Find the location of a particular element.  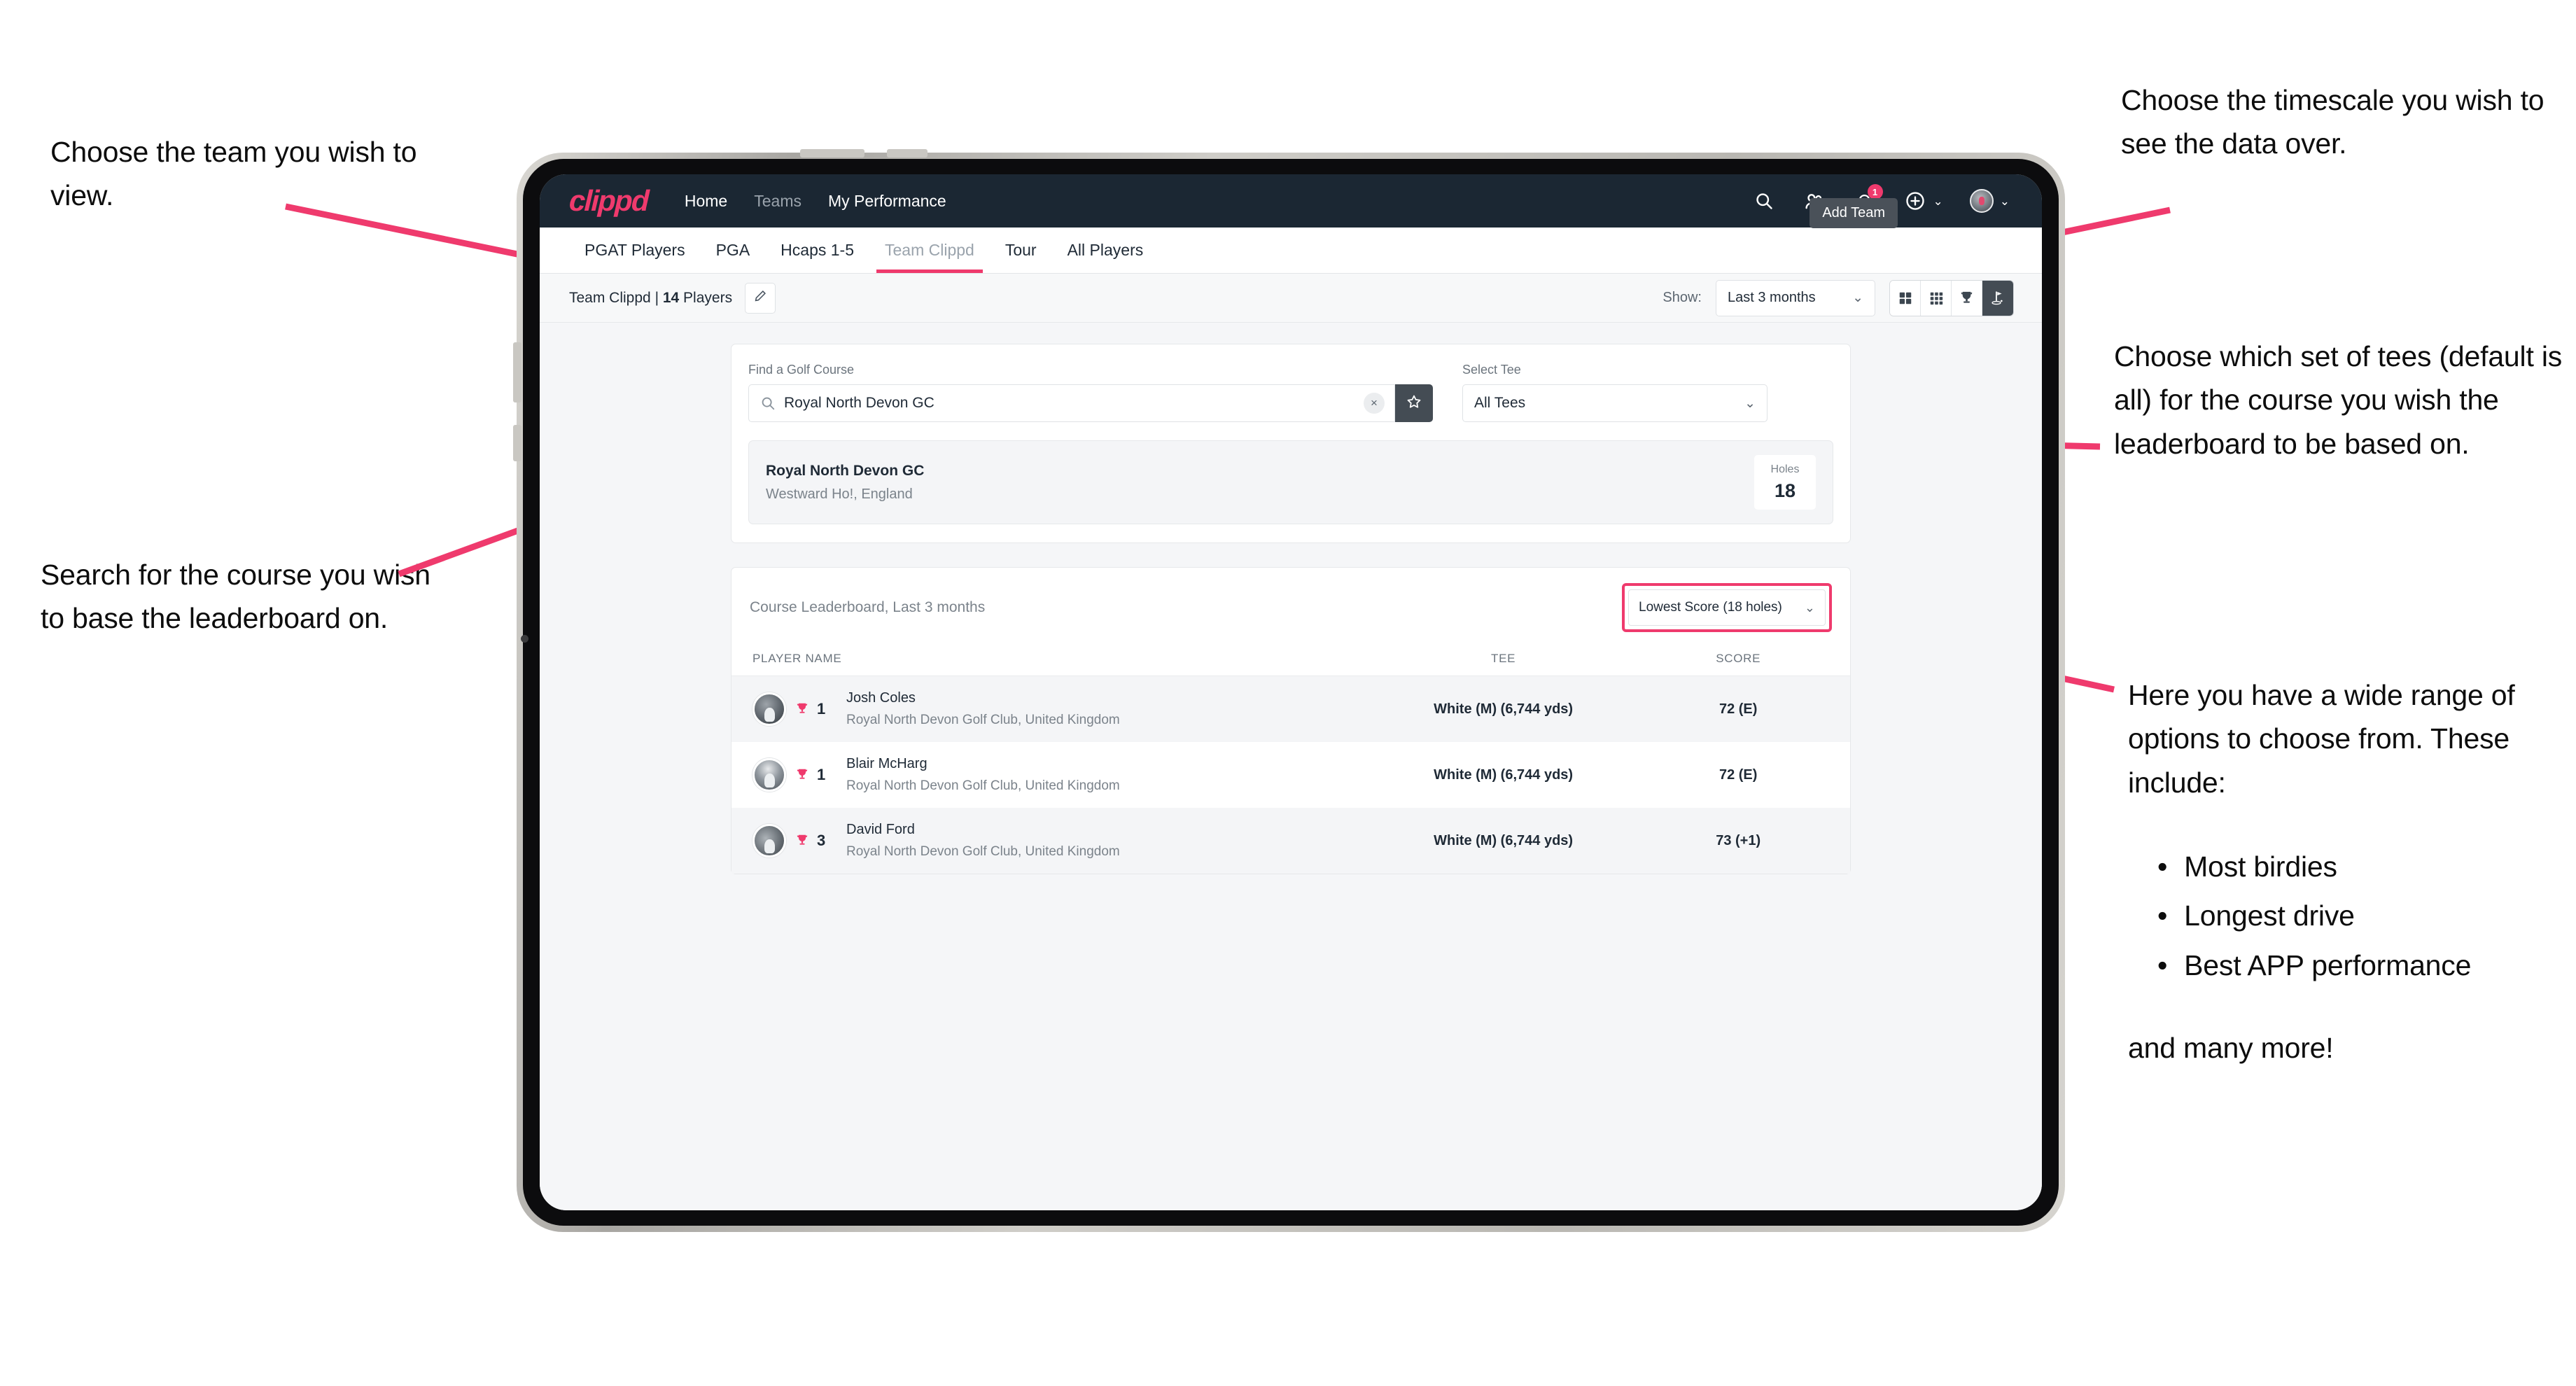

grid-2x2-view-button is located at coordinates (1905, 298).